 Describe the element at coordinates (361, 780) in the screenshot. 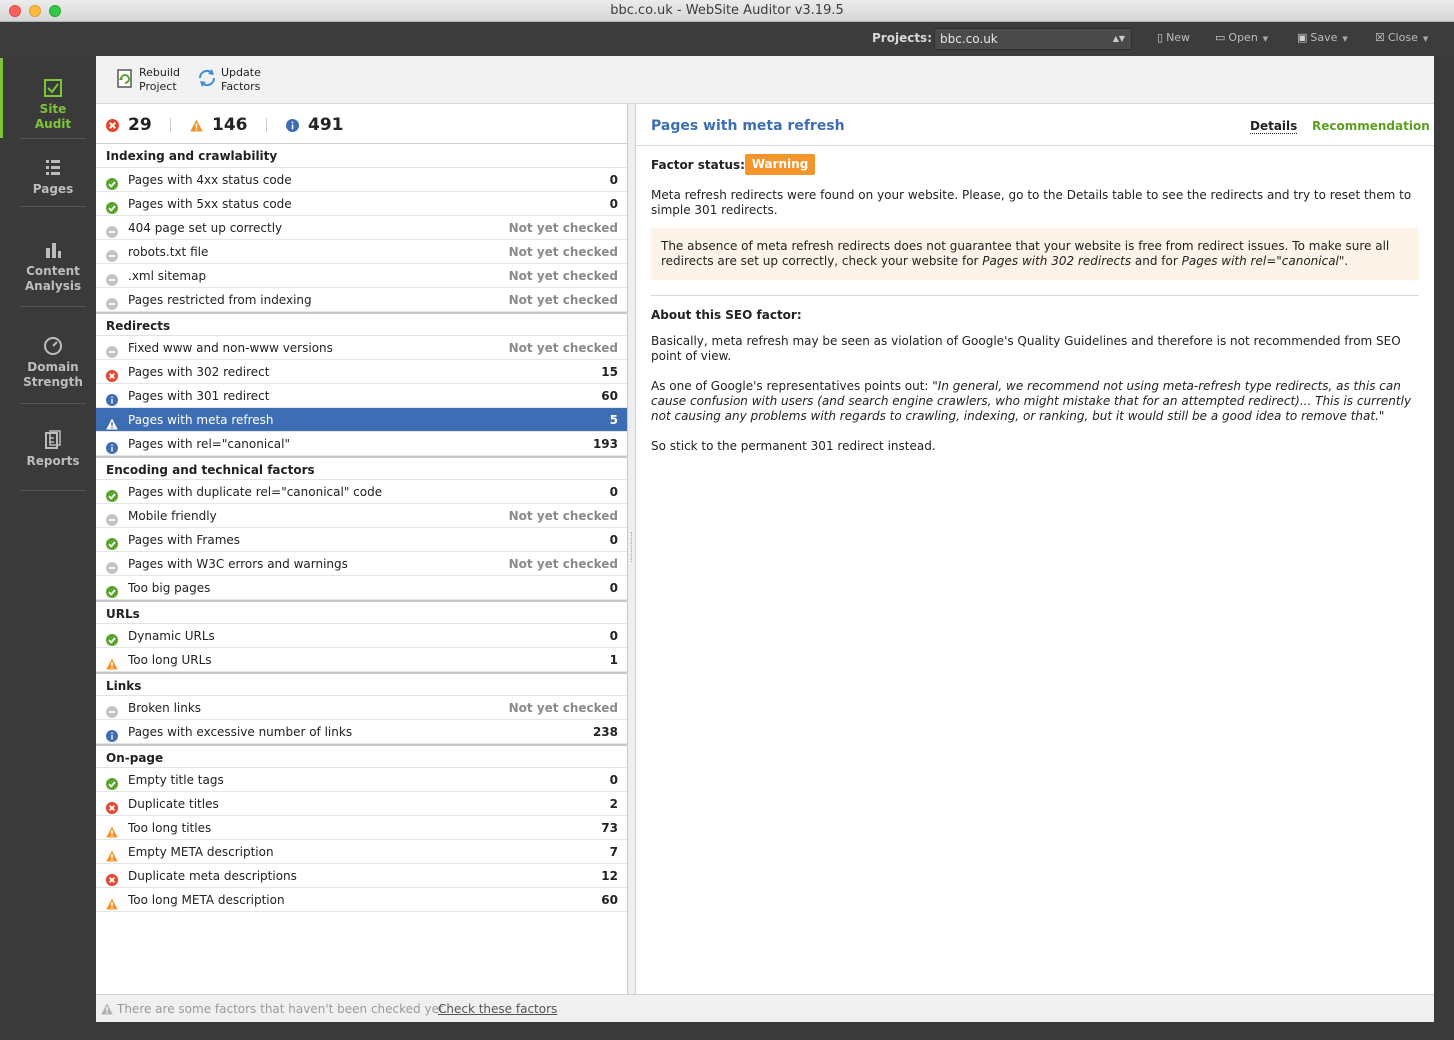

I see `factor-row: Empty title tags 0` at that location.